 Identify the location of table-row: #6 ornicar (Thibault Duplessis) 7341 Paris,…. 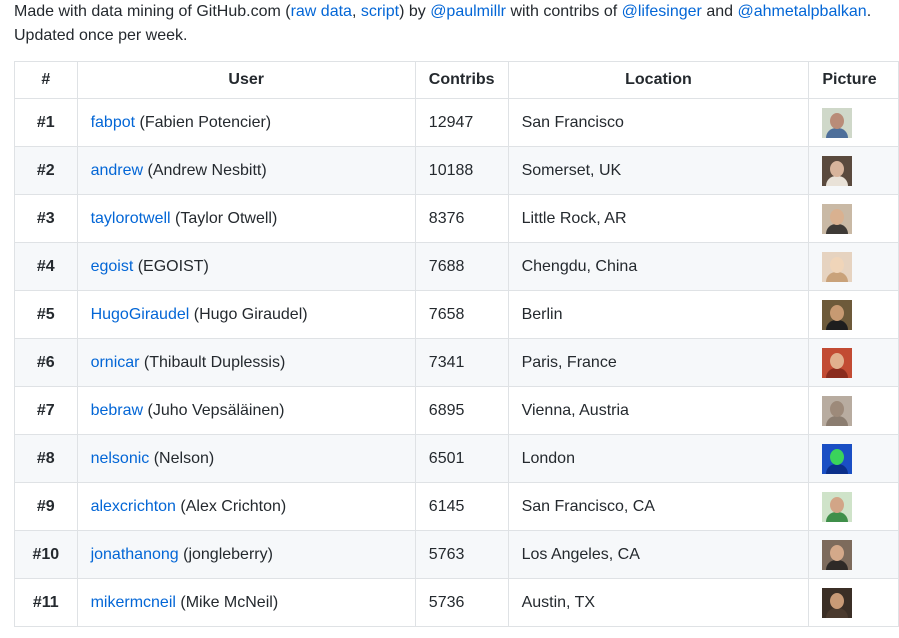
(456, 362).